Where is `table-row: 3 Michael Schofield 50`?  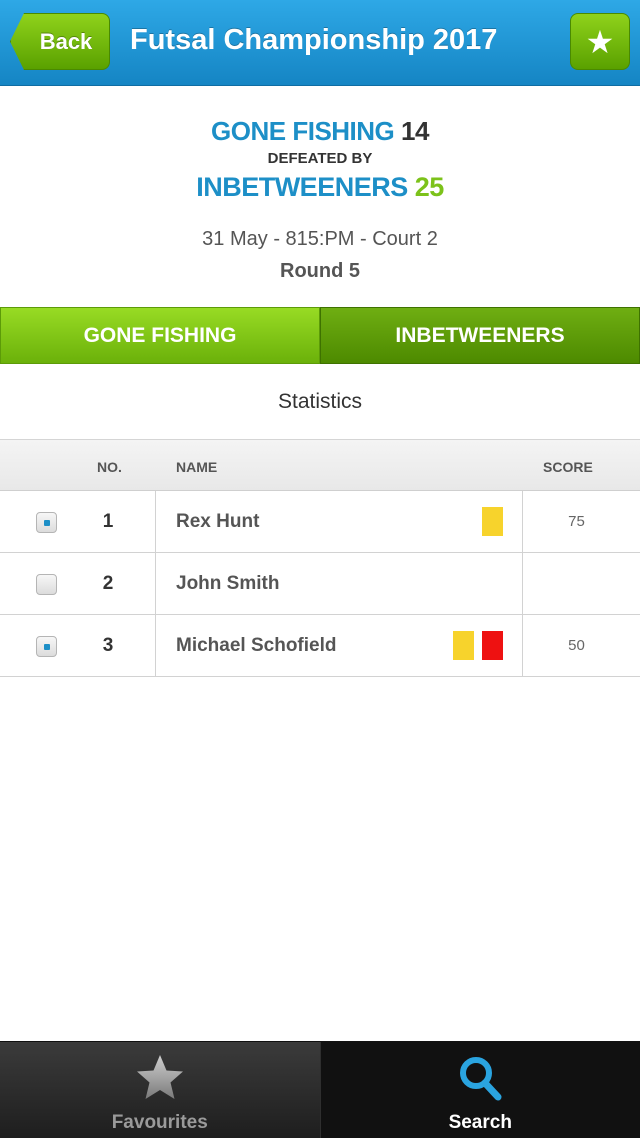
table-row: 3 Michael Schofield 50 is located at coordinates (320, 646).